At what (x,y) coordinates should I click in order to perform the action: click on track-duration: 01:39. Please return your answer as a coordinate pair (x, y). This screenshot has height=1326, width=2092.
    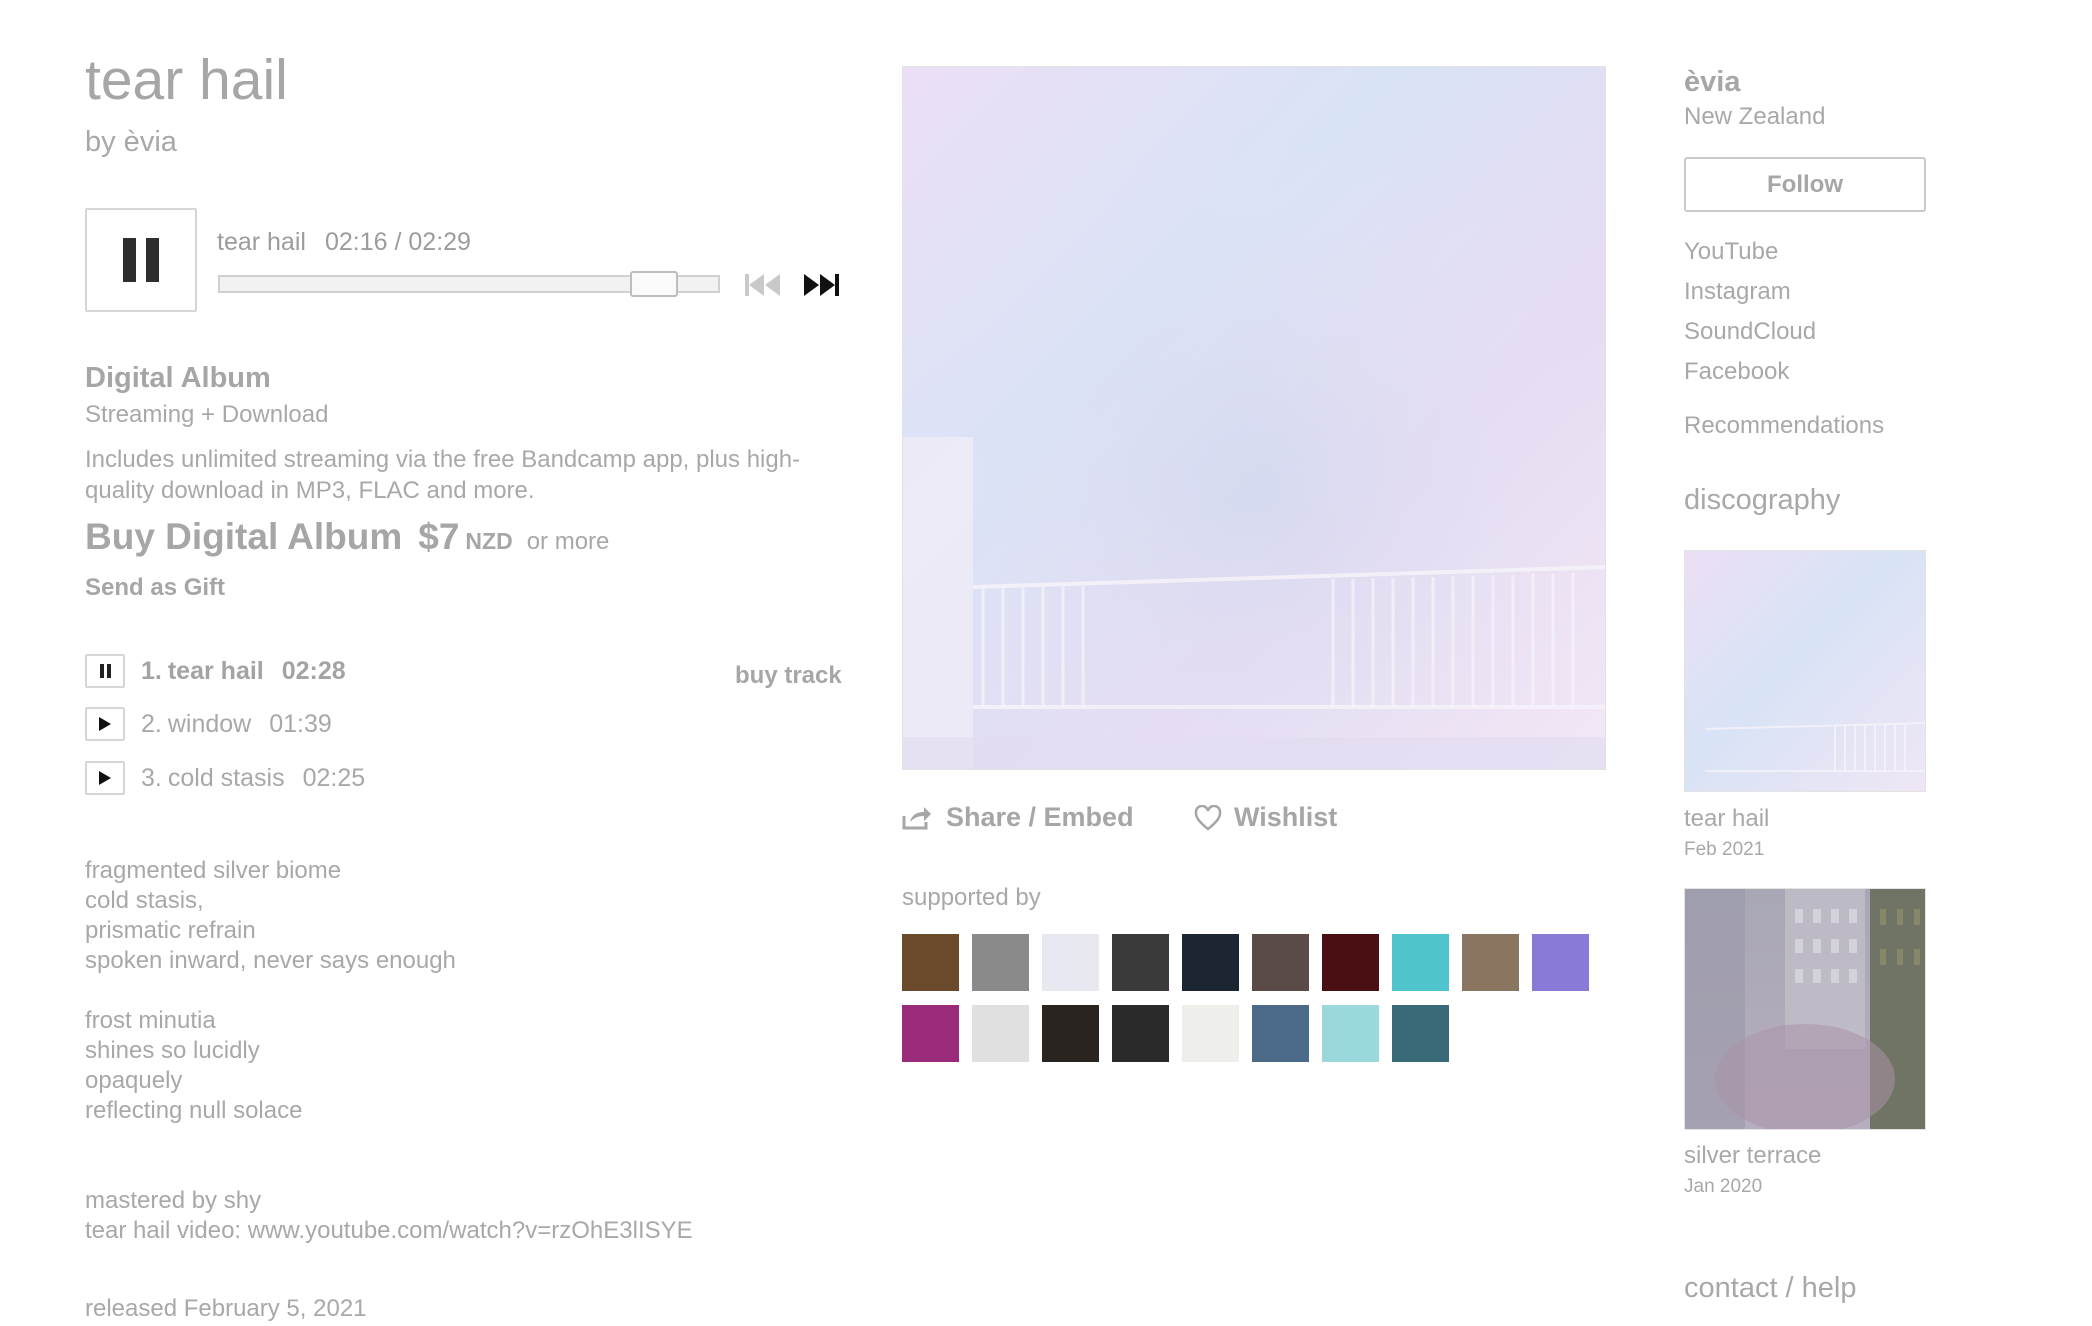
    Looking at the image, I should click on (300, 723).